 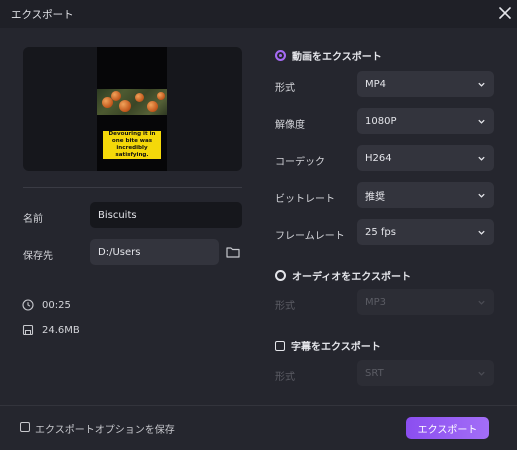 I want to click on save-path-input: D:/Users, so click(x=154, y=252).